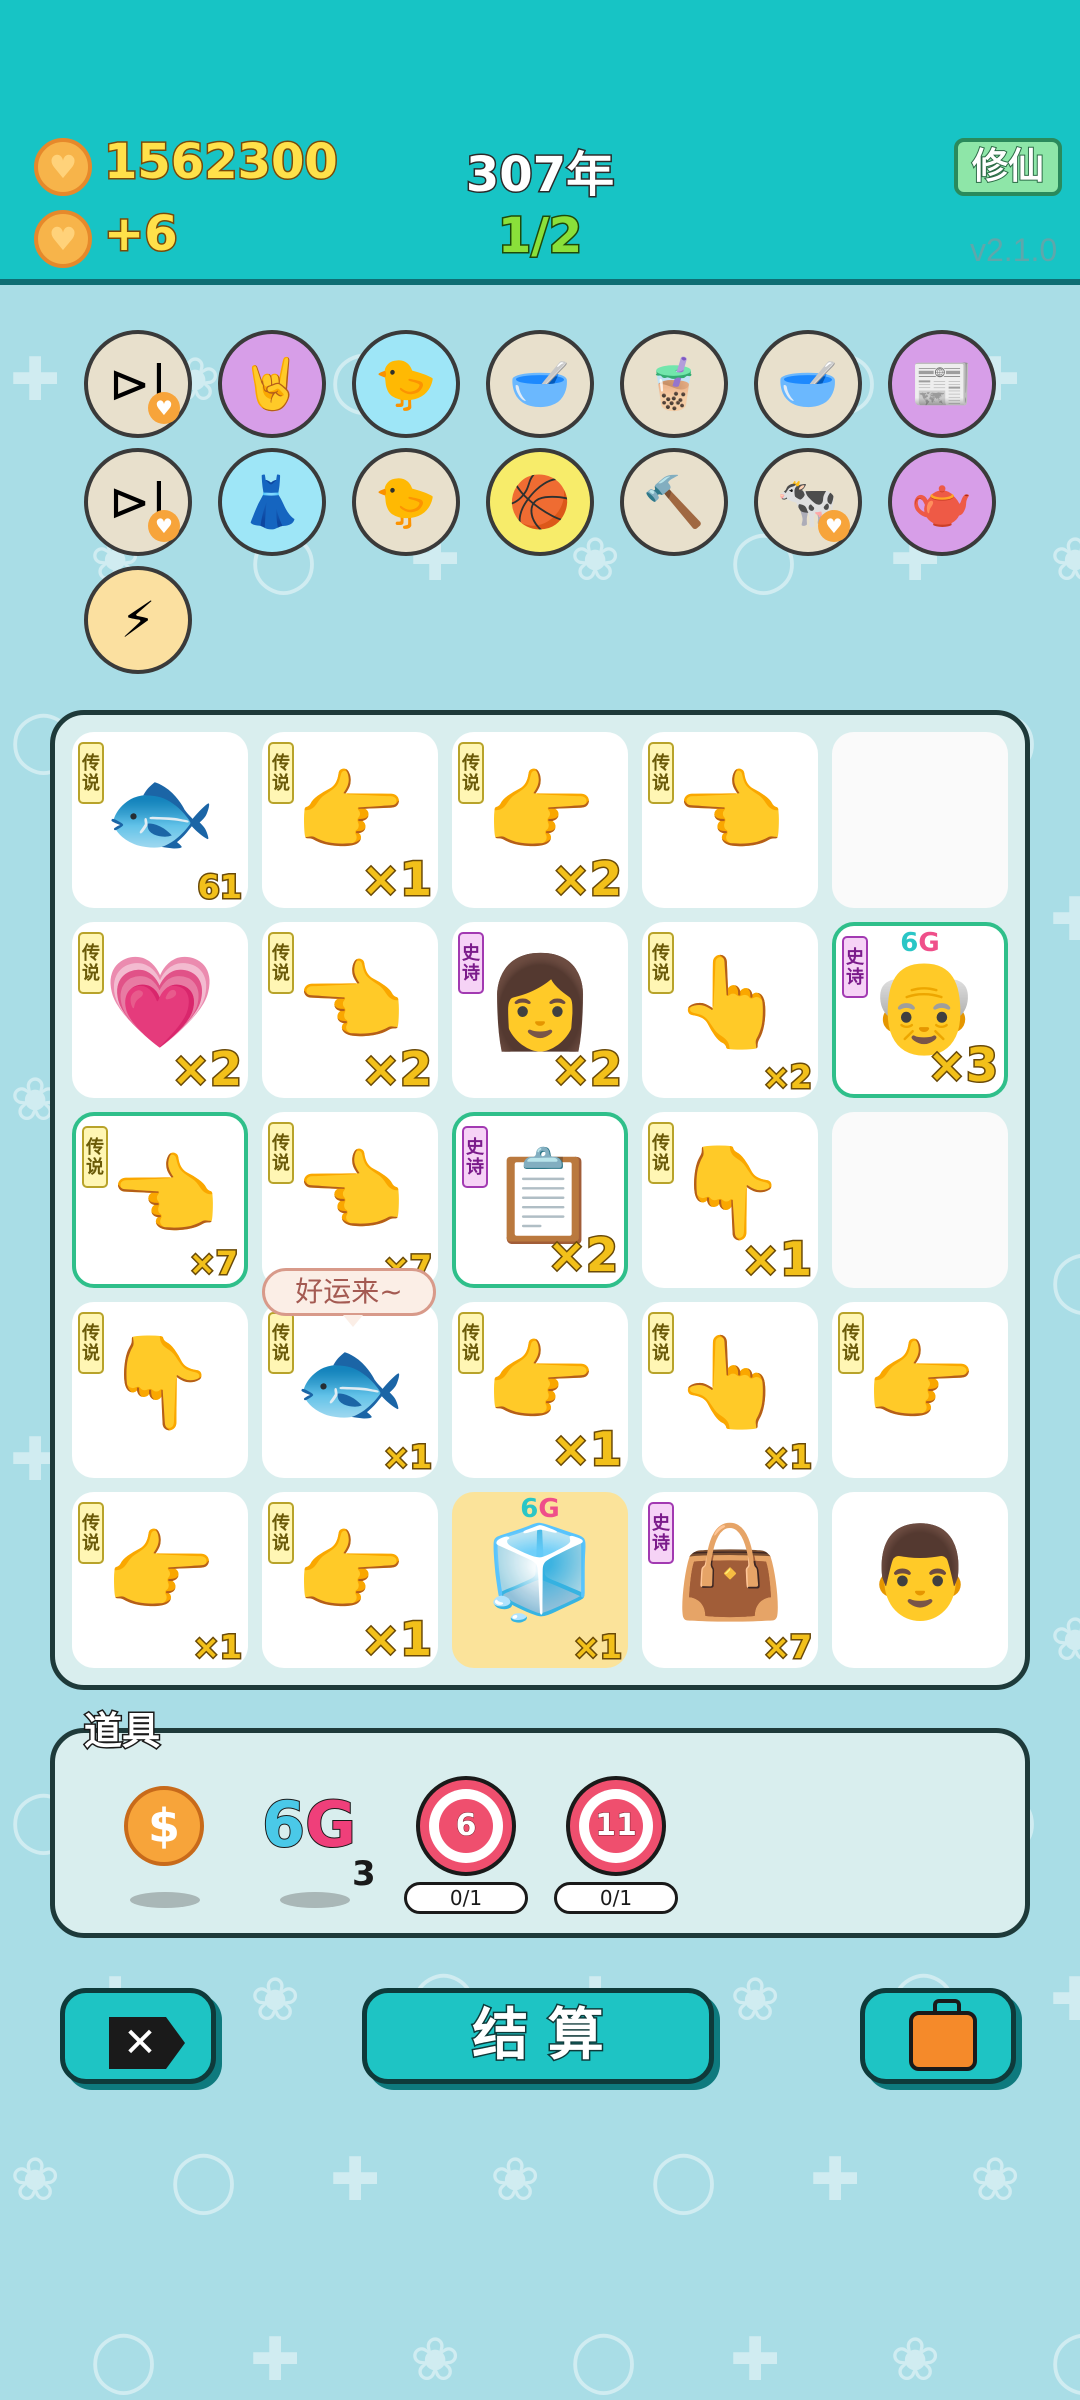 This screenshot has width=1080, height=2400. Describe the element at coordinates (540, 142) in the screenshot. I see `top-status-bar: 1562300 +6 307年 1/2 修仙 v2.1.0` at that location.